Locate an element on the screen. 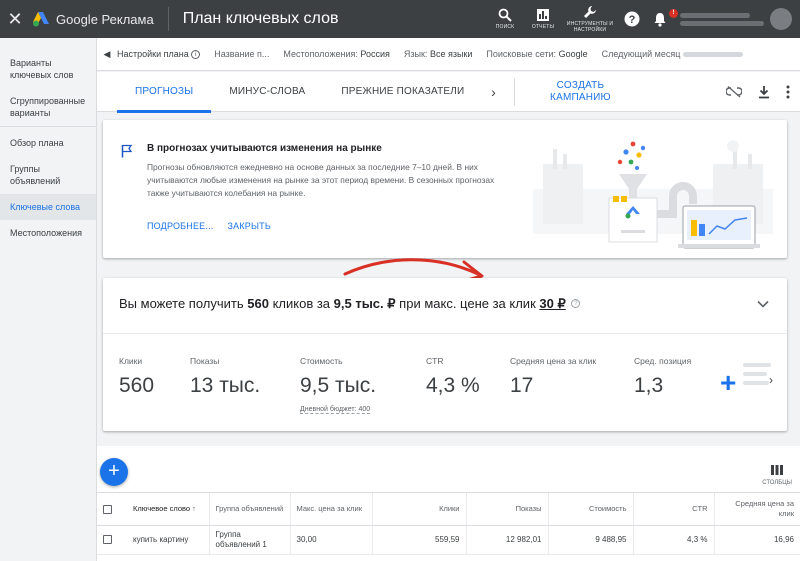 This screenshot has width=800, height=561. metric-avg-position: Сред. позиция 1,3 is located at coordinates (662, 377).